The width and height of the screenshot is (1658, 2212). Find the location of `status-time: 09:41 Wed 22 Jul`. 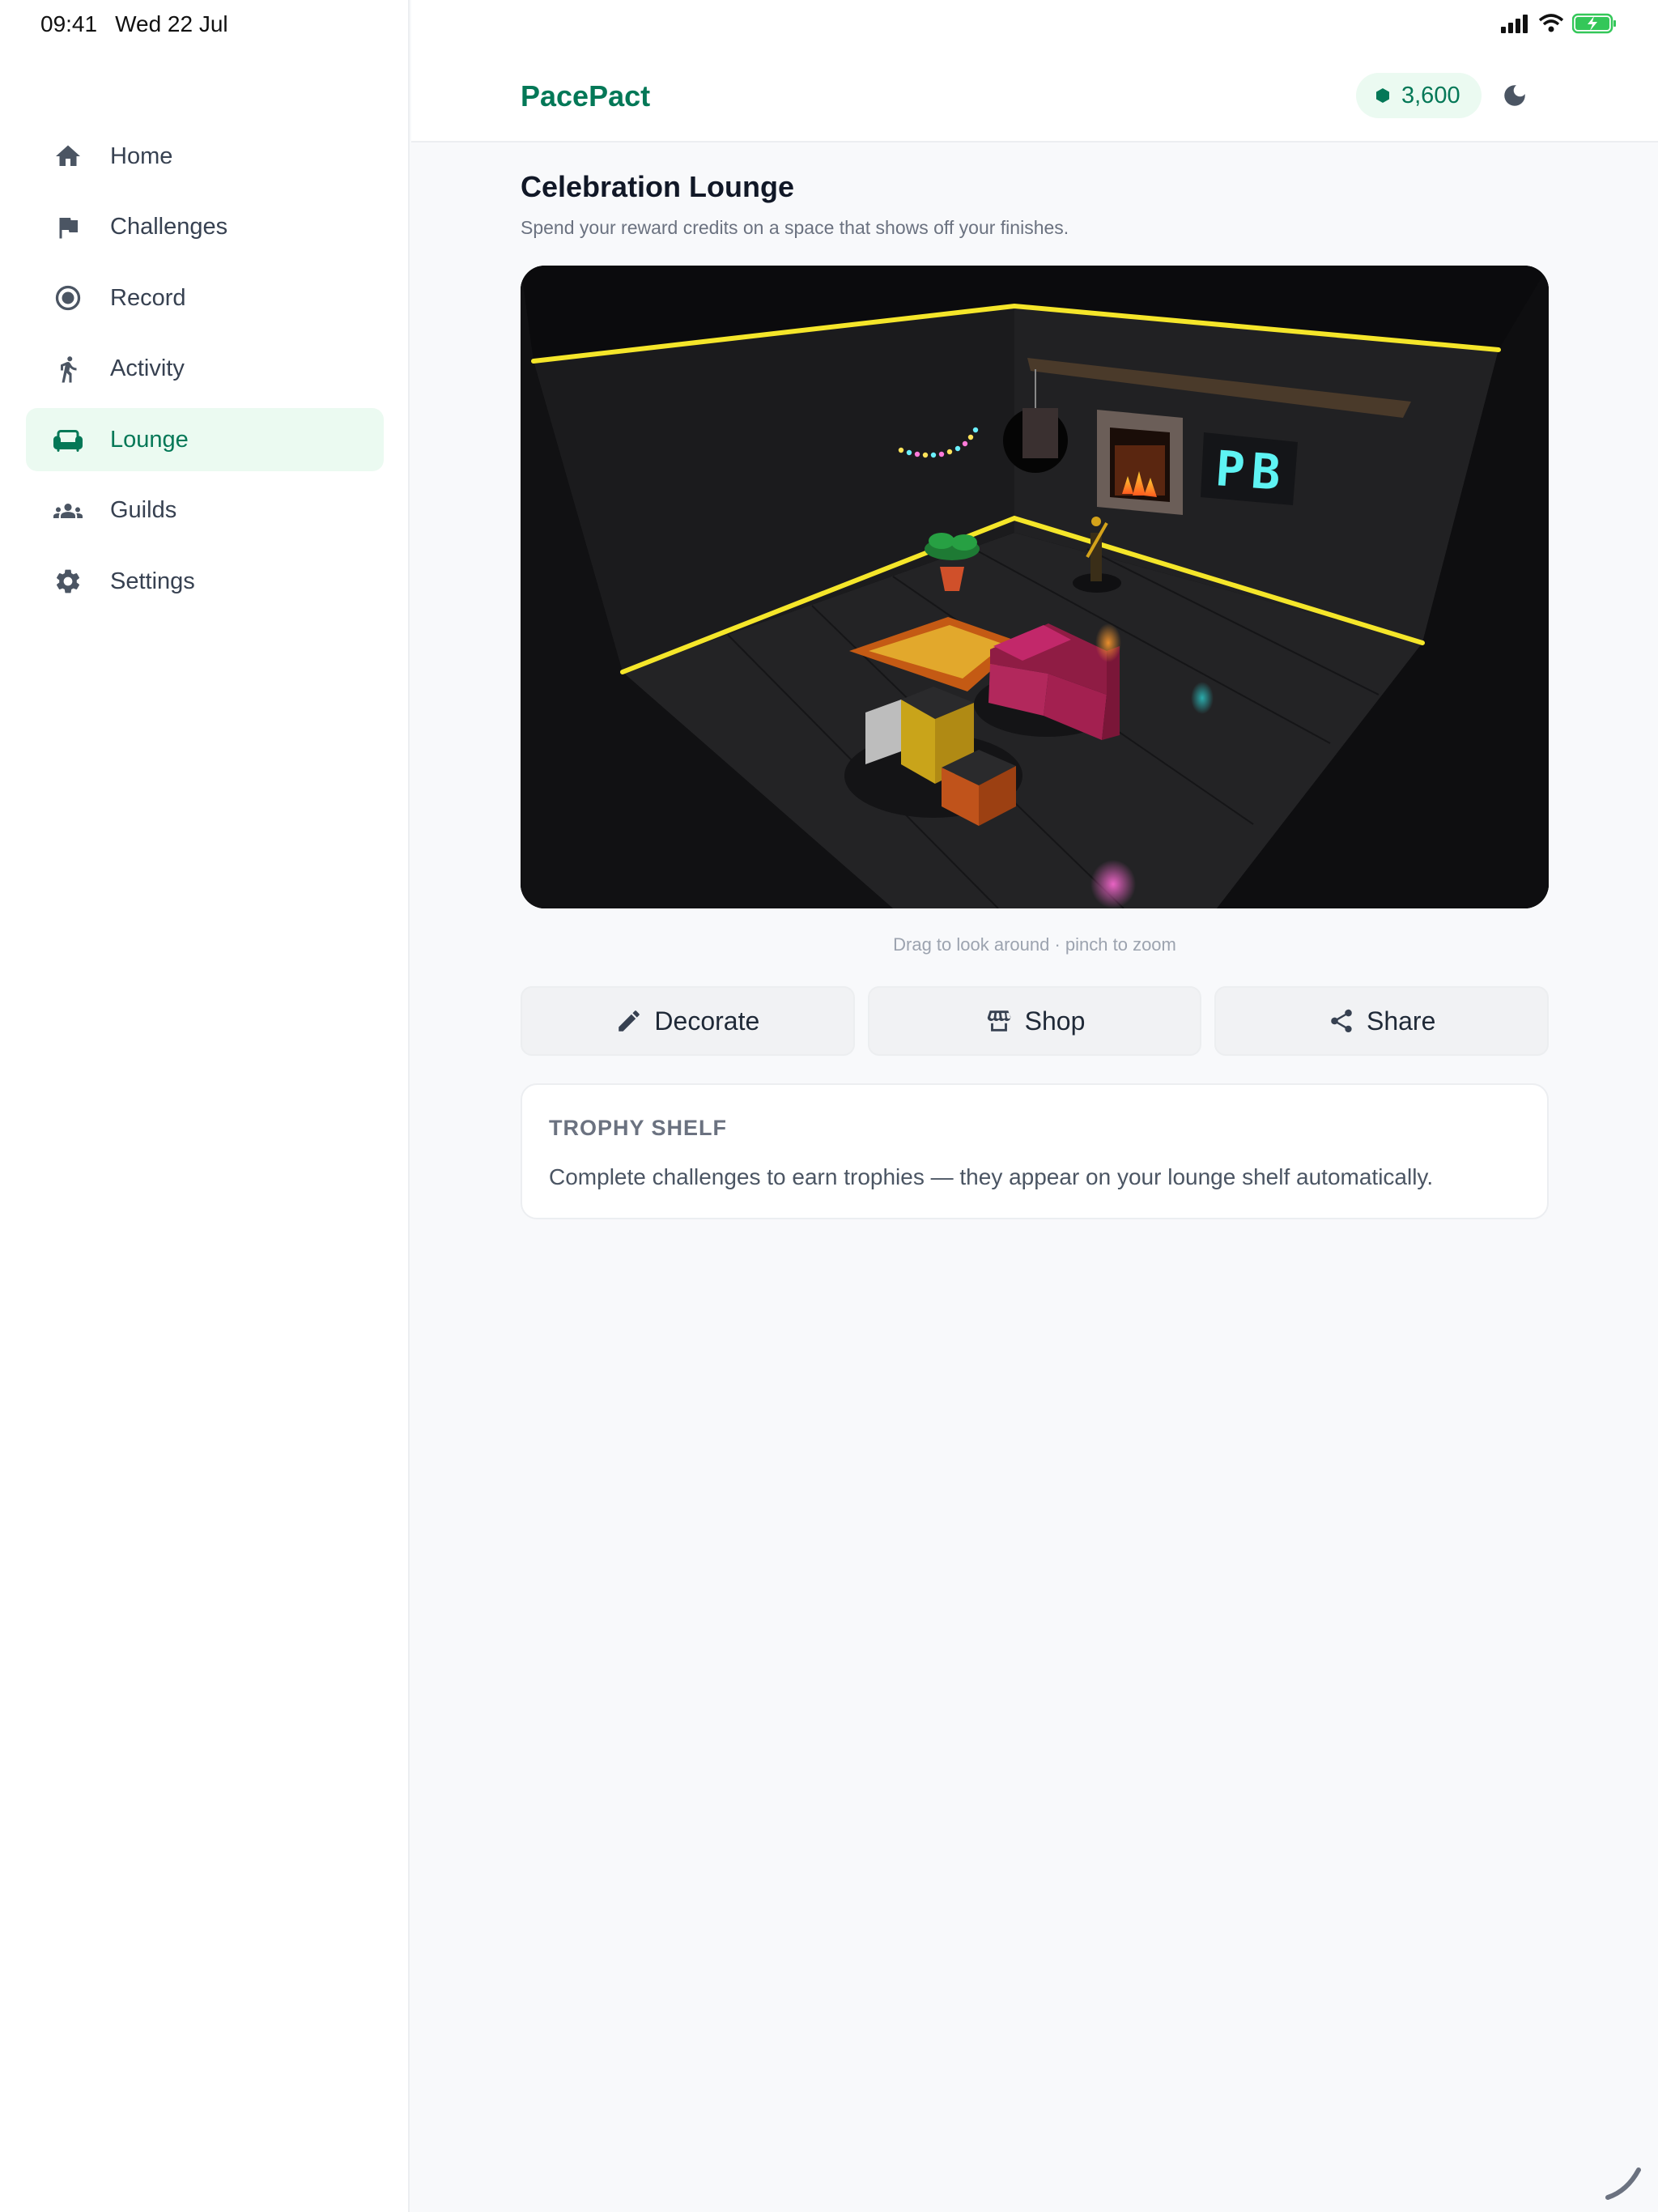

status-time: 09:41 Wed 22 Jul is located at coordinates (134, 24).